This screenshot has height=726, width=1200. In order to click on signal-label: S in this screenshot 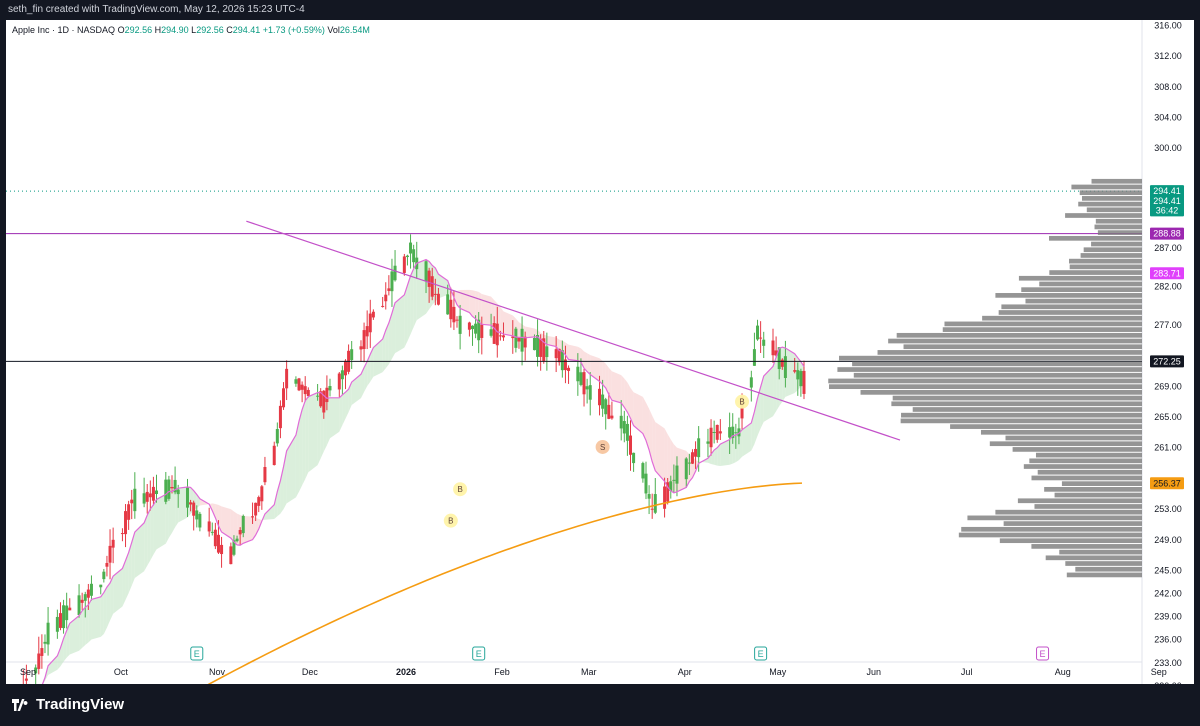, I will do `click(602, 447)`.